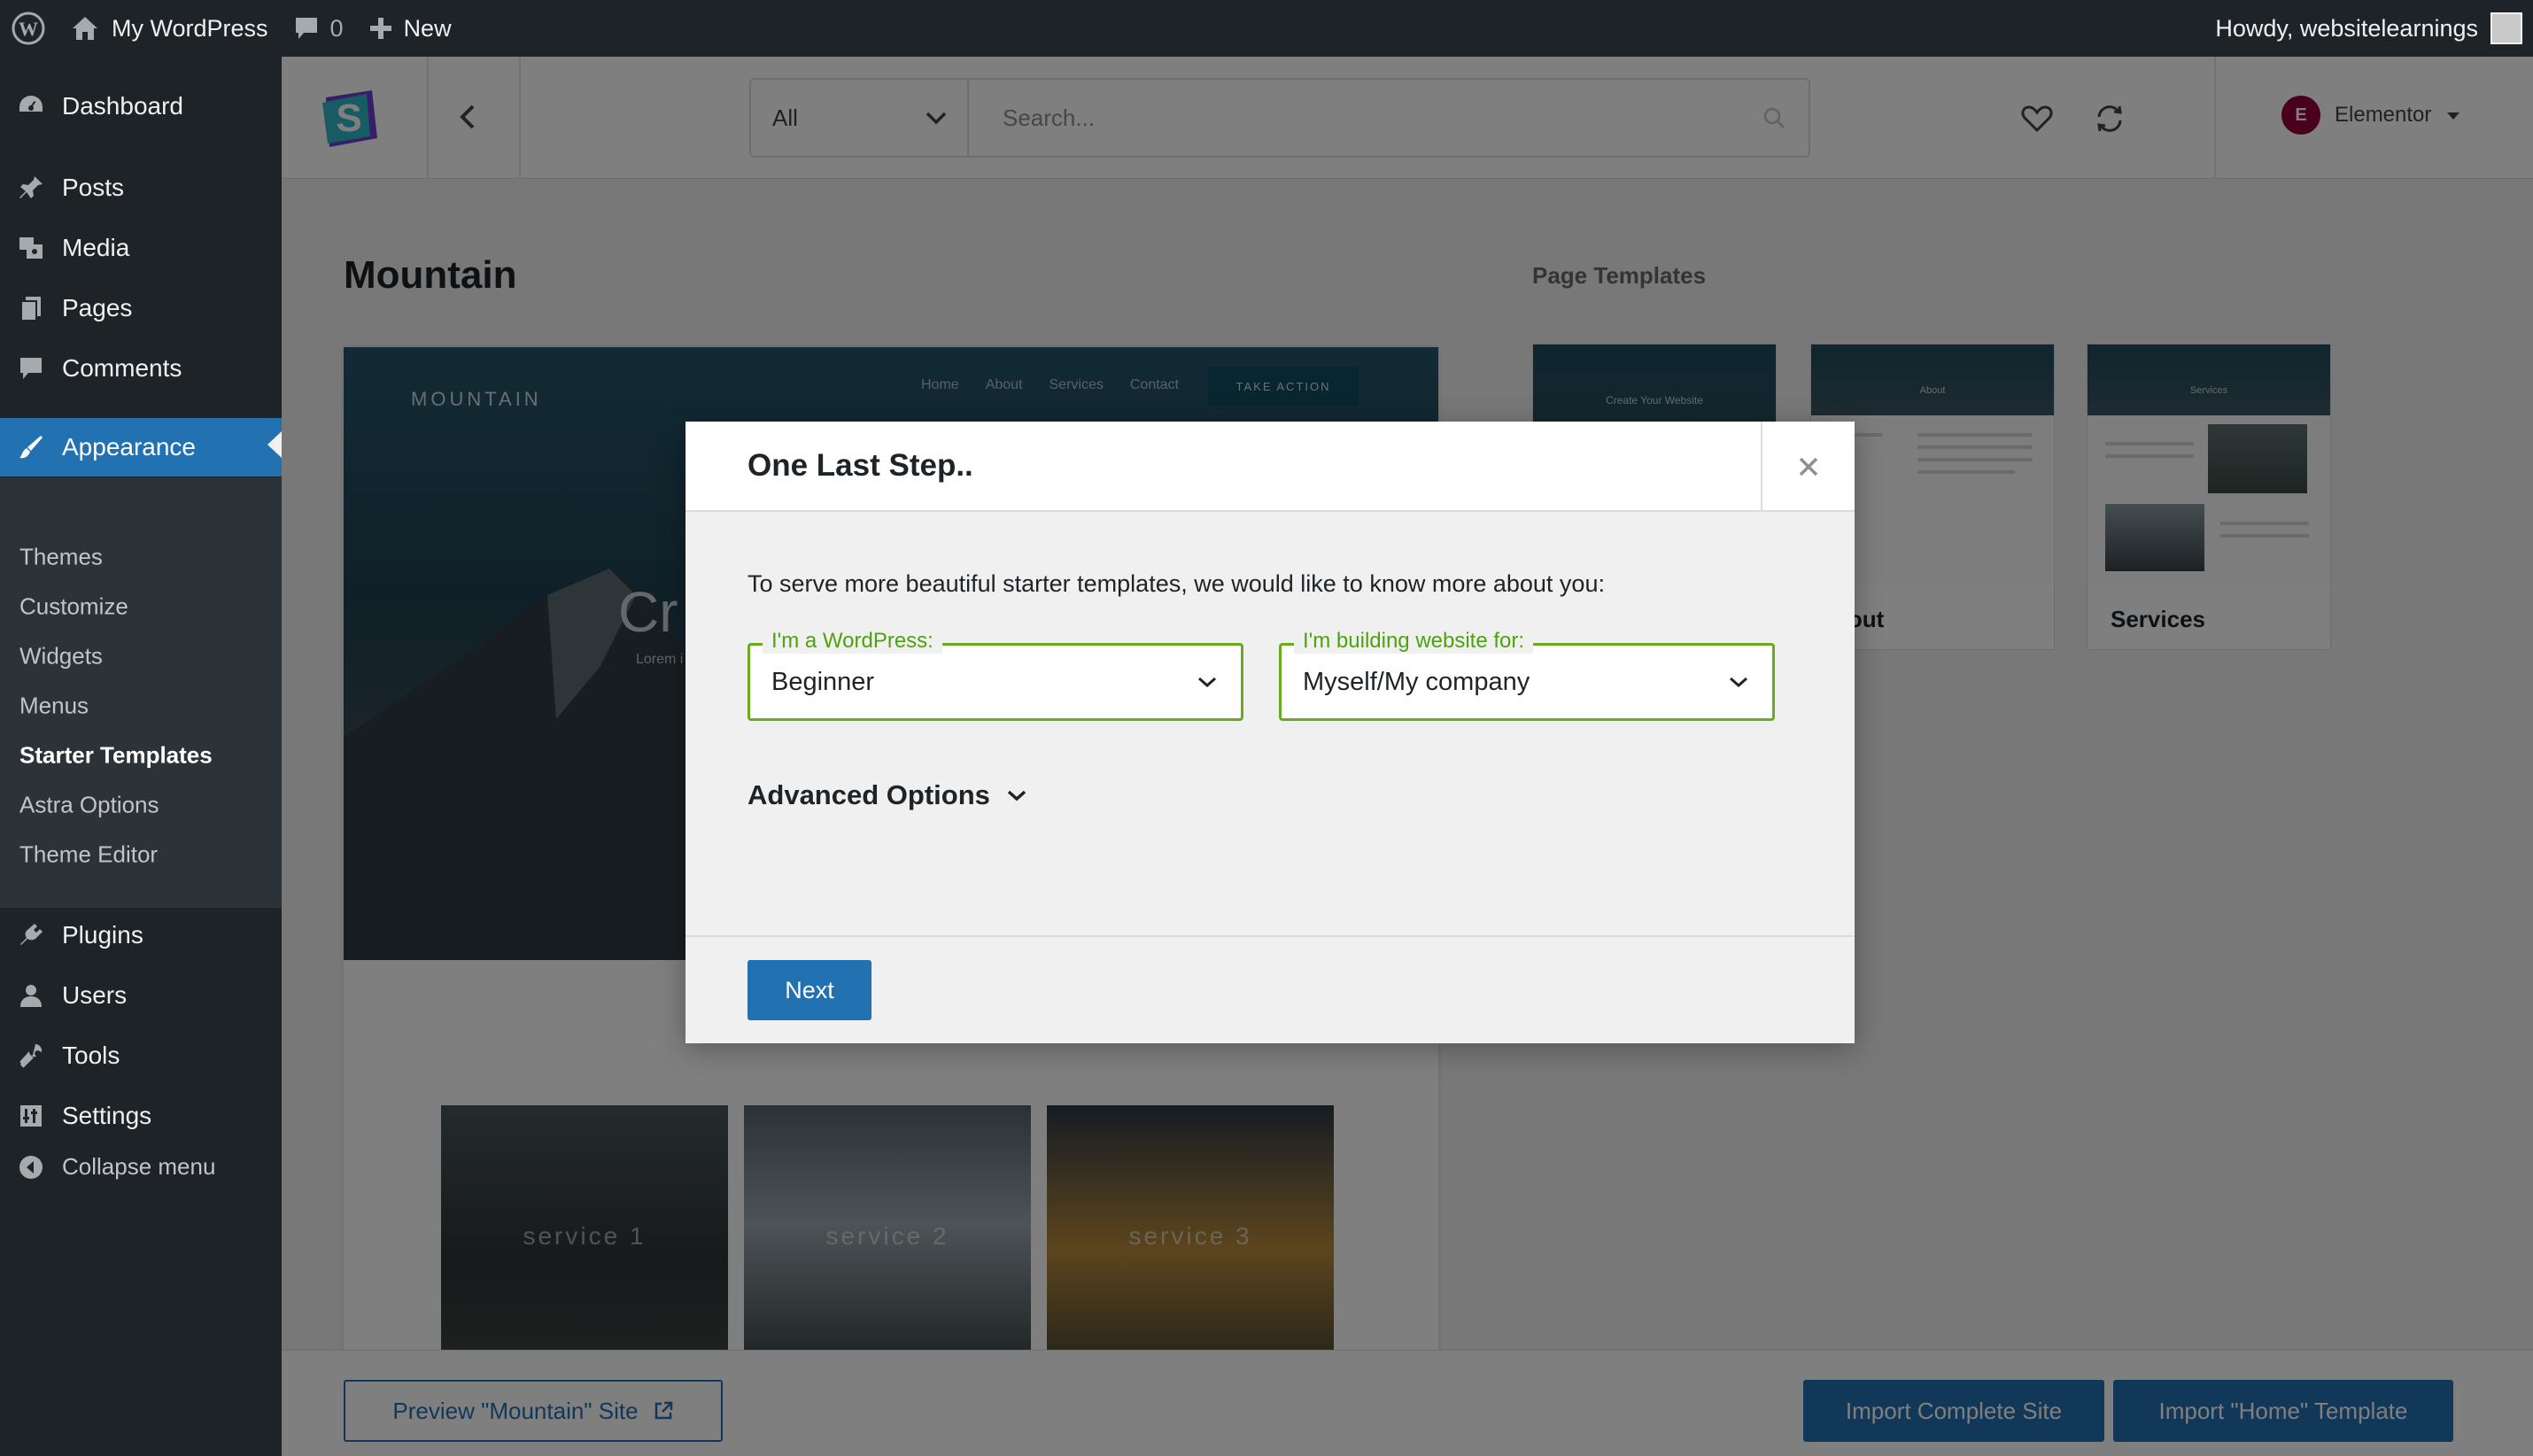 This screenshot has height=1456, width=2533. Describe the element at coordinates (31, 1167) in the screenshot. I see `collapse-arrow-icon` at that location.